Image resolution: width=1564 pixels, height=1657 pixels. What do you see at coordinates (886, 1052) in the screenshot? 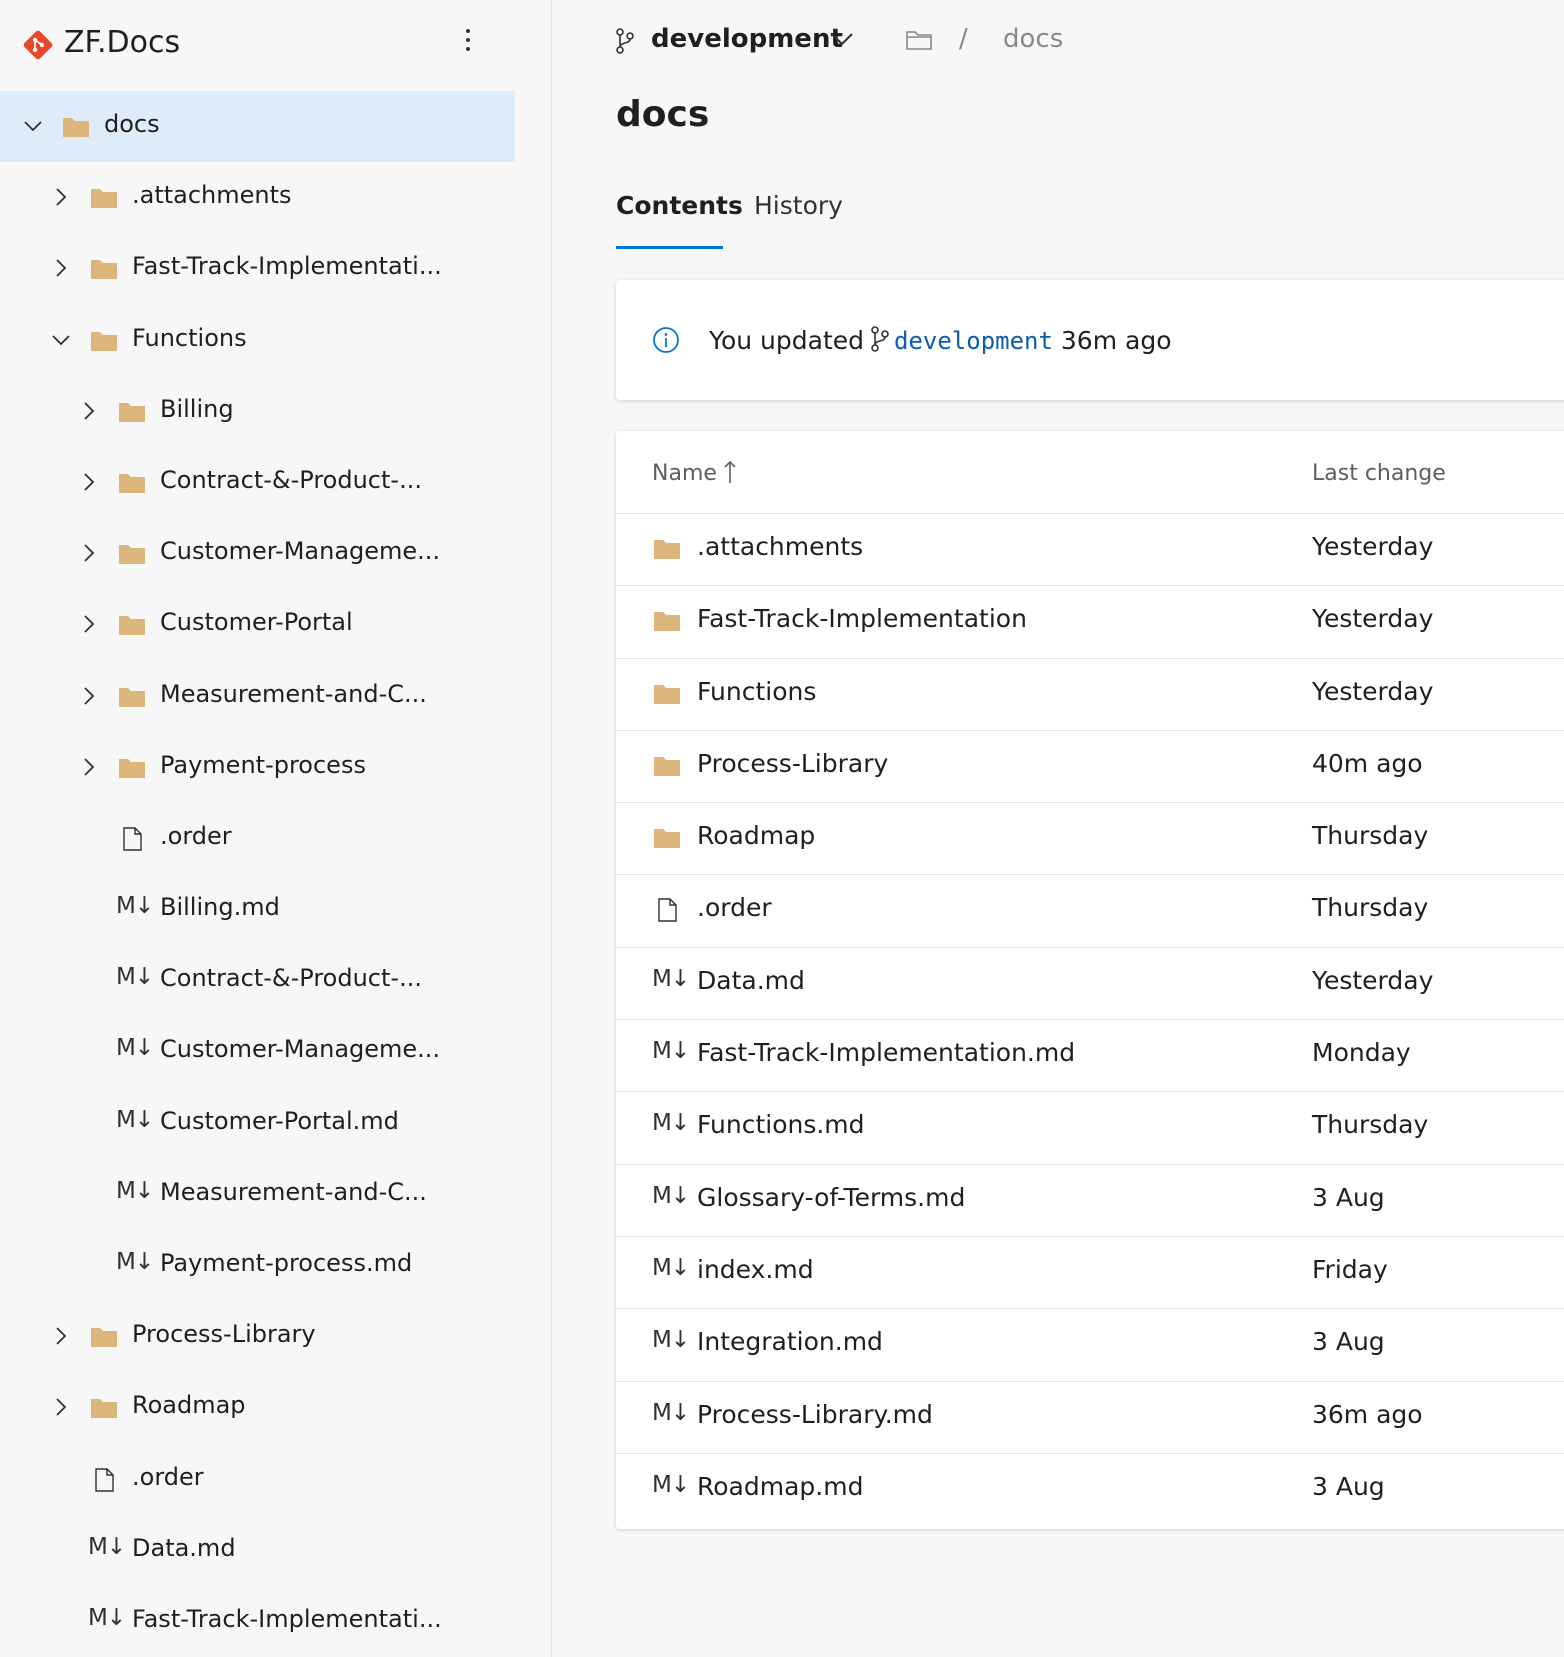
I see `file-name: Fast-Track-Implementation.md` at bounding box center [886, 1052].